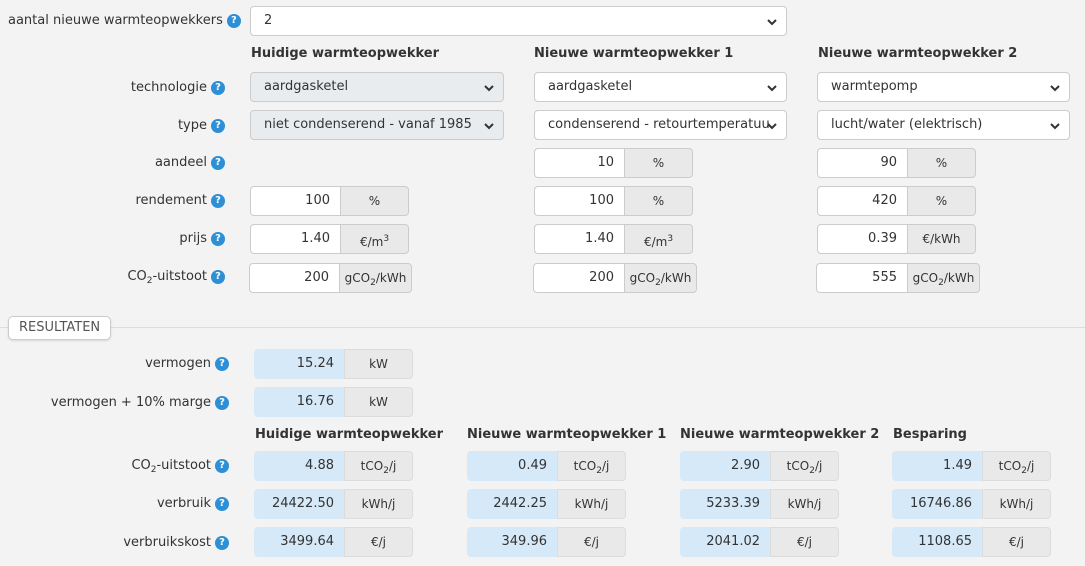 This screenshot has height=566, width=1085. What do you see at coordinates (579, 201) in the screenshot?
I see `new1-rendement-input: 100` at bounding box center [579, 201].